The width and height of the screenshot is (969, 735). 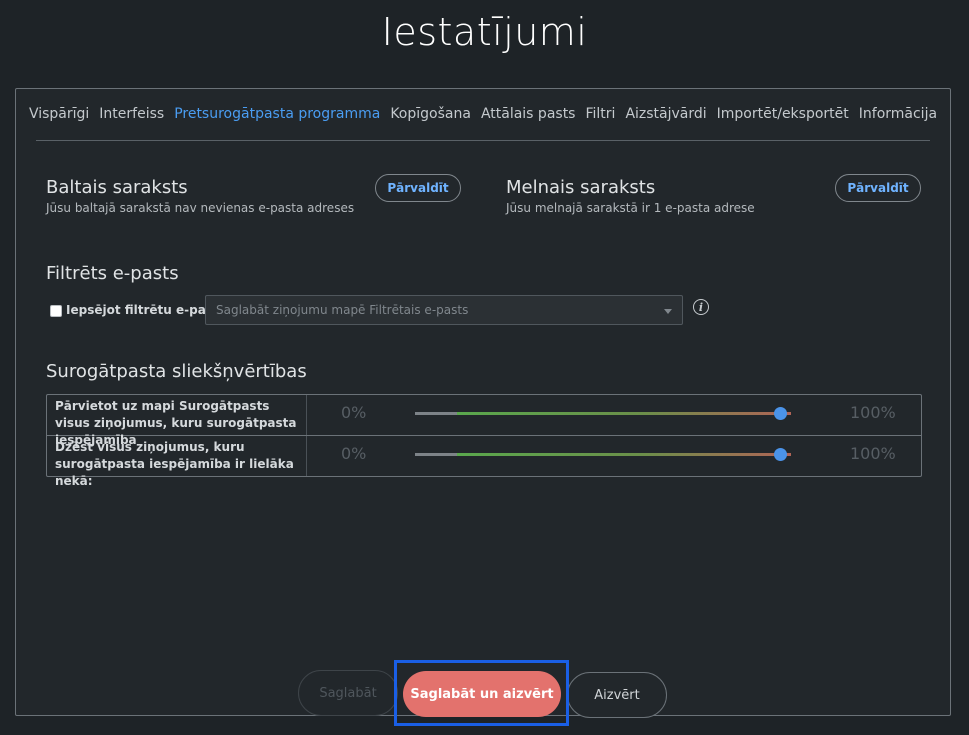 What do you see at coordinates (665, 123) in the screenshot?
I see `tab-aliases: Aizstājvārdi` at bounding box center [665, 123].